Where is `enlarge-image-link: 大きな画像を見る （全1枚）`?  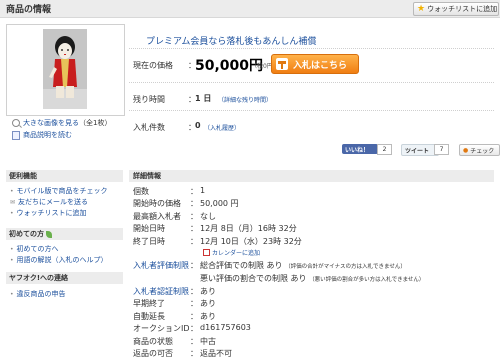
enlarge-image-link: 大きな画像を見る （全1枚） is located at coordinates (61, 123).